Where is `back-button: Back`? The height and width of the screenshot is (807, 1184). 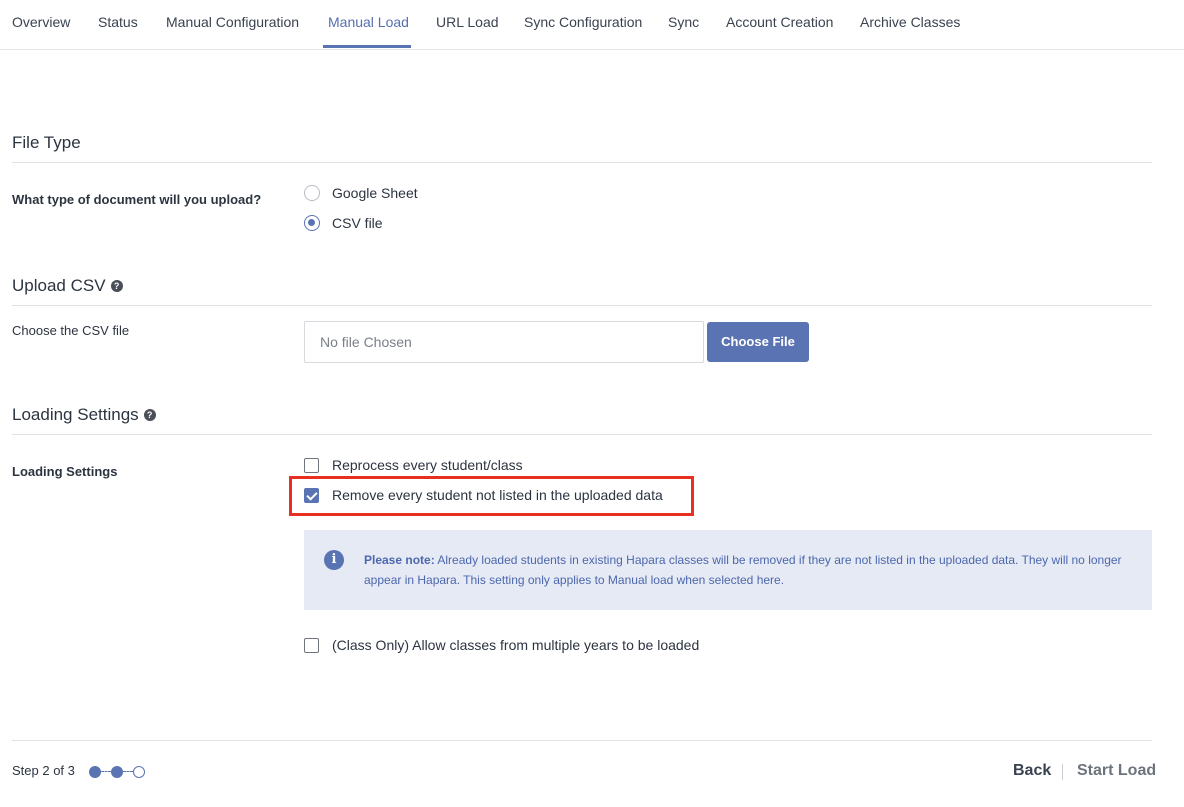 back-button: Back is located at coordinates (1032, 771).